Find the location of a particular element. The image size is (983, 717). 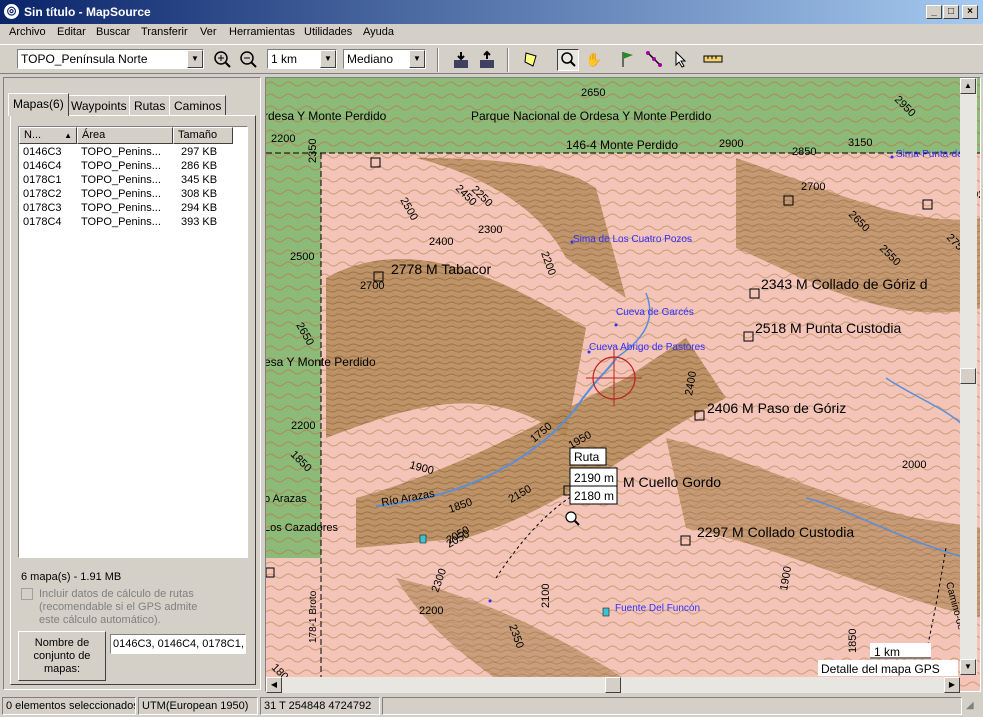

zoom-in-button is located at coordinates (222, 60).